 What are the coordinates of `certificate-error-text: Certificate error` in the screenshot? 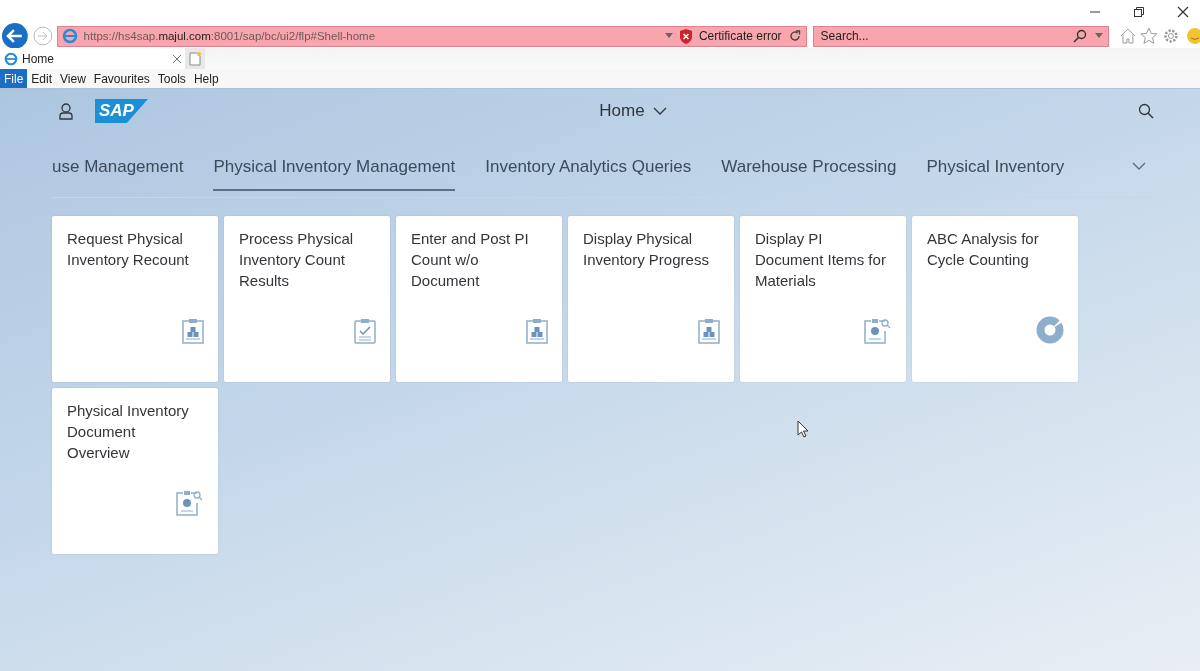 It's located at (740, 36).